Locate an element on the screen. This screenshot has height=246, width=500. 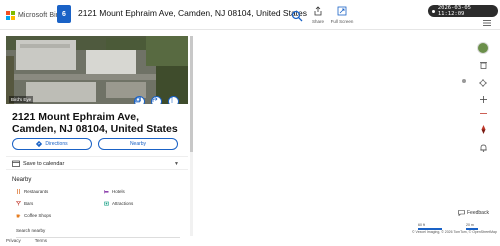
compass-icon is located at coordinates (483, 129).